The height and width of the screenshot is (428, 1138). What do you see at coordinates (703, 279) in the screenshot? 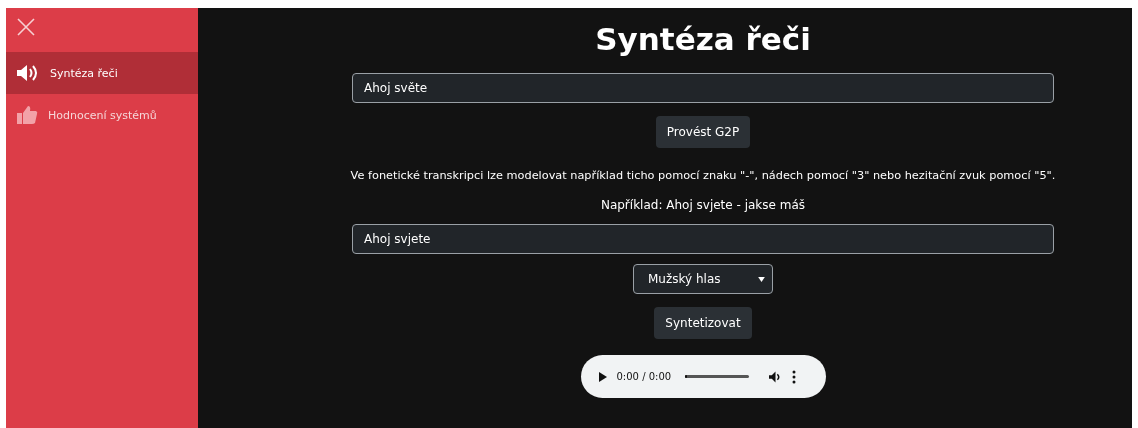
I see `voice-select: Mužský hlas` at bounding box center [703, 279].